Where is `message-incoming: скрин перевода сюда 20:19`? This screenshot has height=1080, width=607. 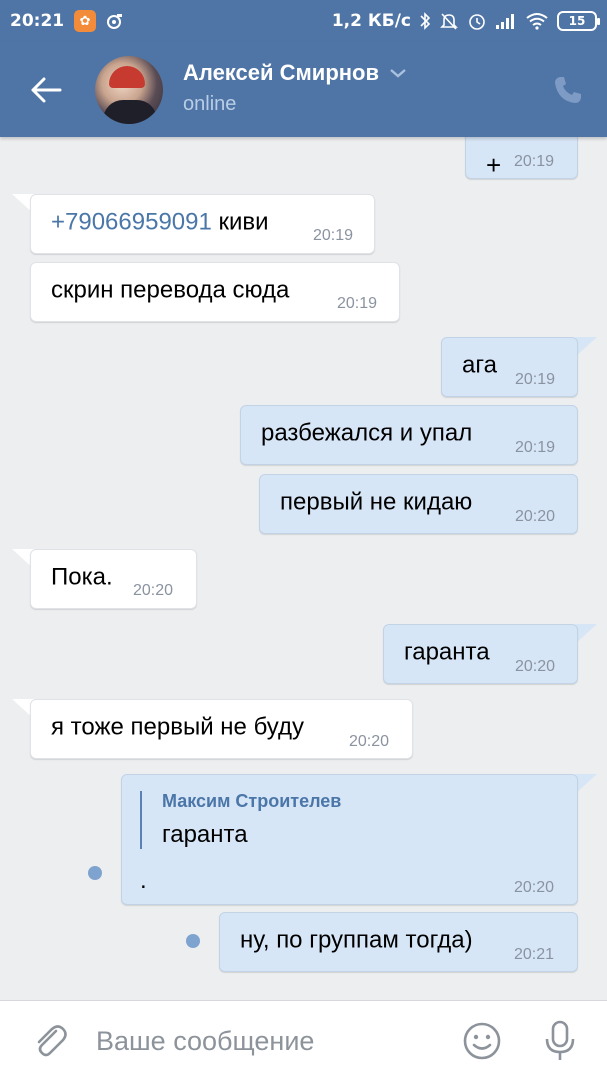 message-incoming: скрин перевода сюда 20:19 is located at coordinates (215, 292).